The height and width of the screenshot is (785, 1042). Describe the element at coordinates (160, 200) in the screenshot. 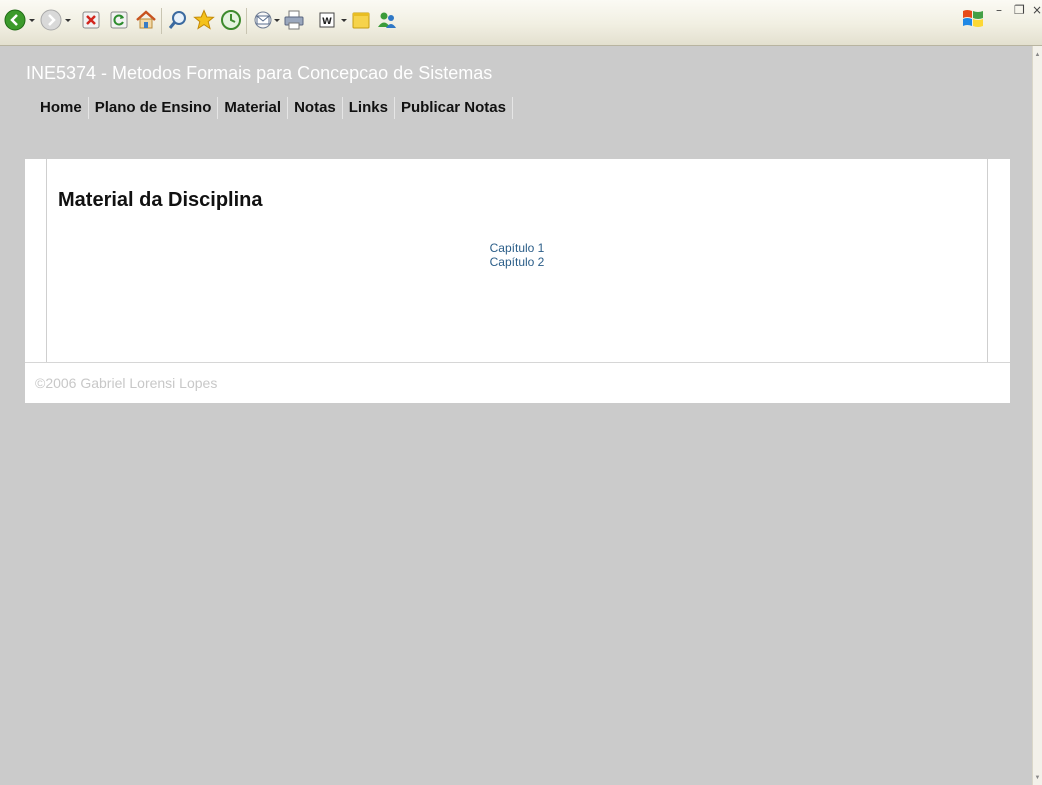

I see `page-title: Material da Disciplina` at that location.